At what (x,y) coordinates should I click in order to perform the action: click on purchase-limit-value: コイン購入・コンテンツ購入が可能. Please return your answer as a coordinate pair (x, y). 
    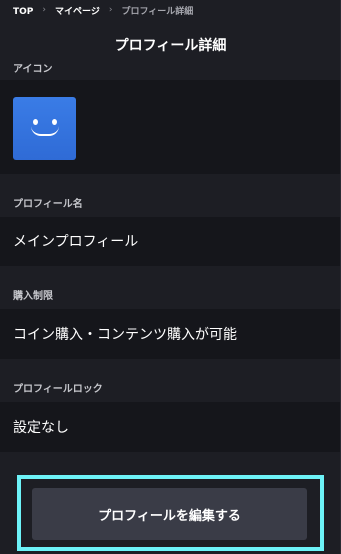
    Looking at the image, I should click on (125, 335).